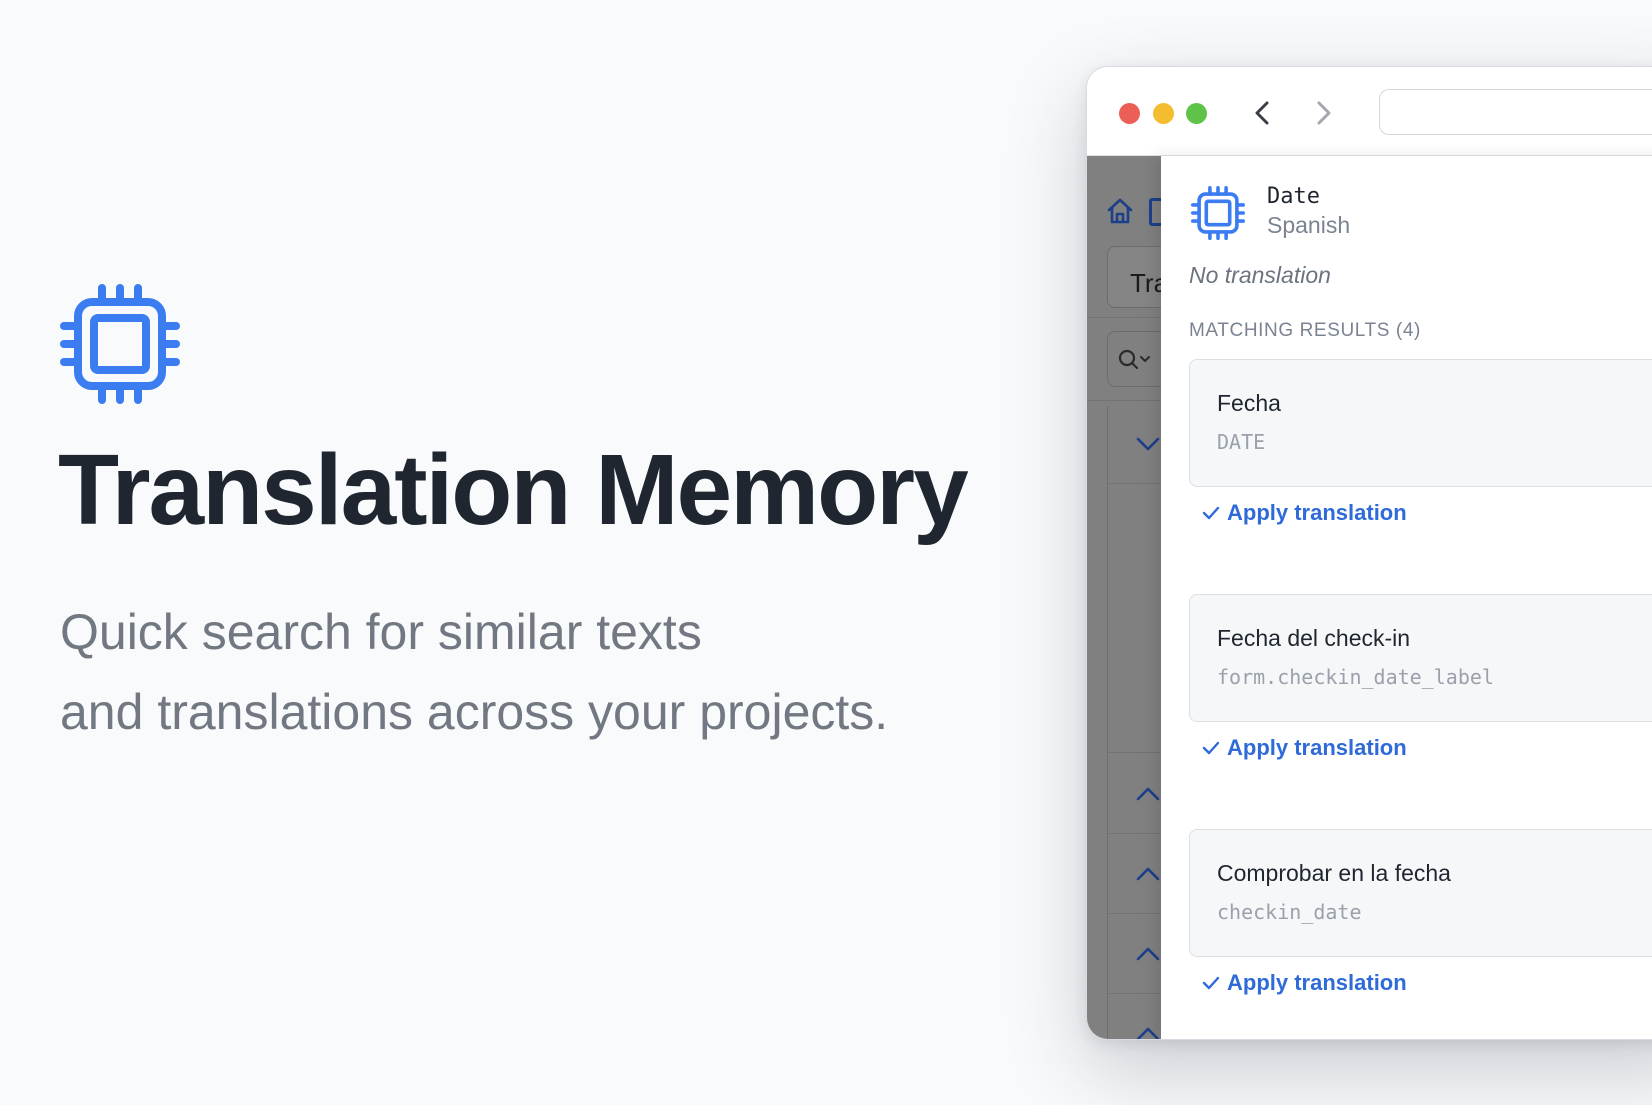 The height and width of the screenshot is (1105, 1652). Describe the element at coordinates (1293, 196) in the screenshot. I see `translation-key-name: Date` at that location.